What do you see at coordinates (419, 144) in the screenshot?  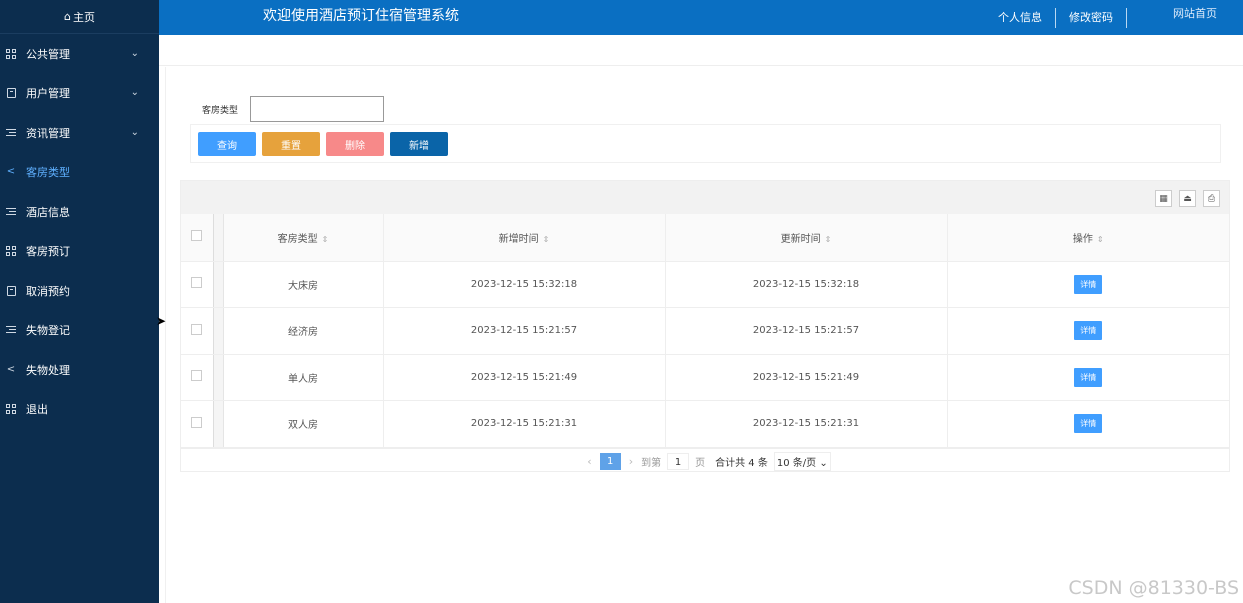 I see `add-button: 新增` at bounding box center [419, 144].